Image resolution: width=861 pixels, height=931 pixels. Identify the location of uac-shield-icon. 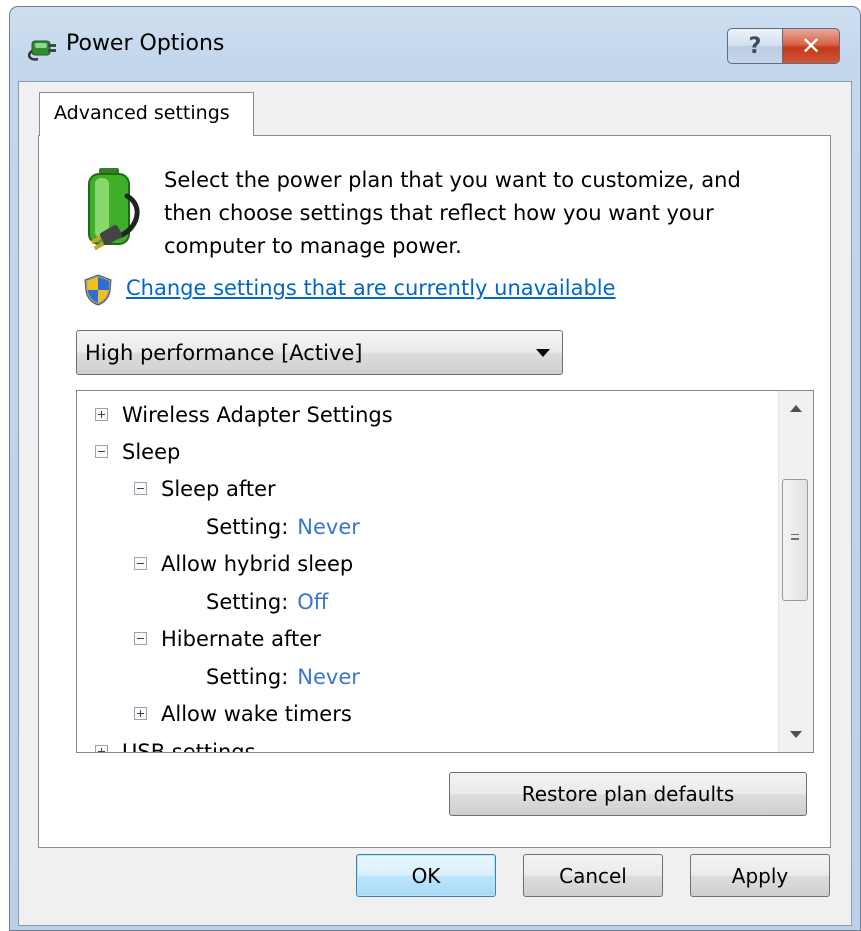
(98, 290).